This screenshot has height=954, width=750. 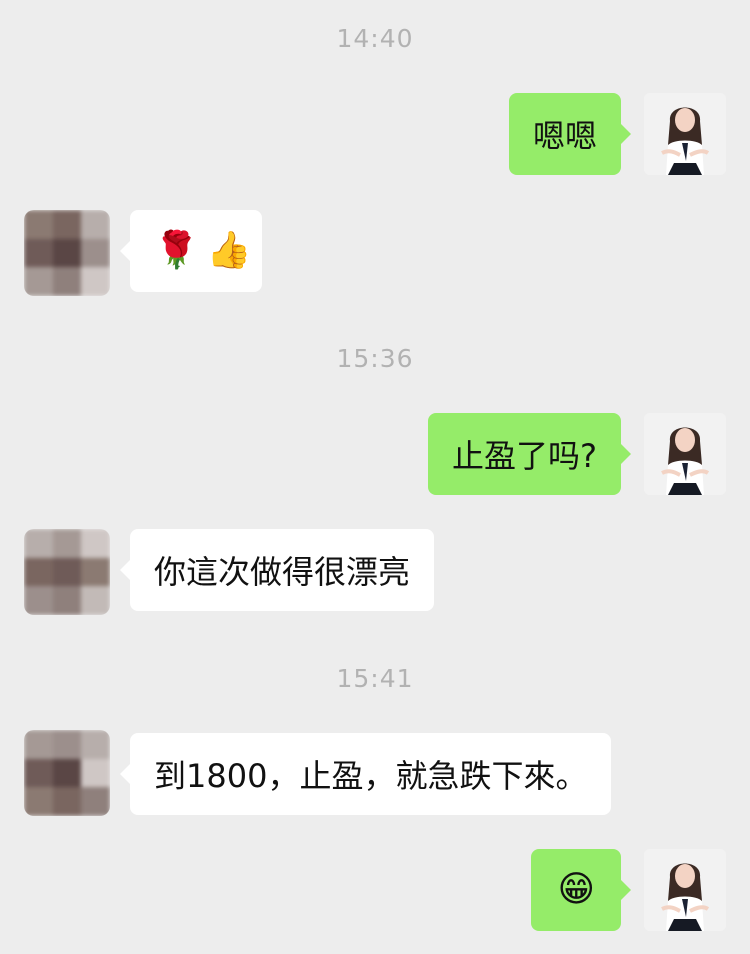 What do you see at coordinates (375, 678) in the screenshot?
I see `timestamp: 15:41` at bounding box center [375, 678].